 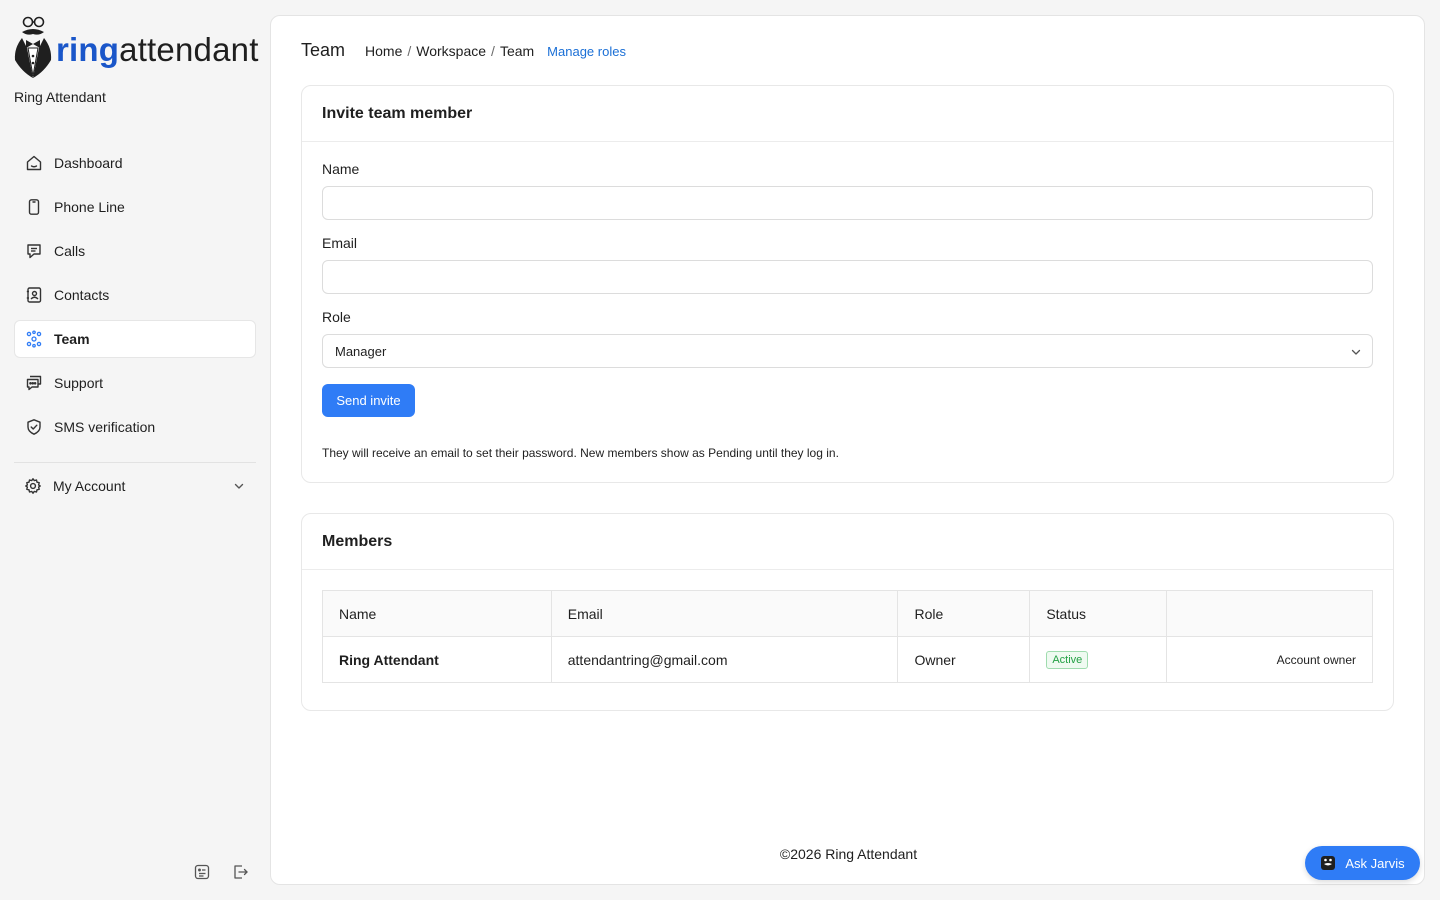 What do you see at coordinates (1269, 659) in the screenshot?
I see `member-note: Account owner` at bounding box center [1269, 659].